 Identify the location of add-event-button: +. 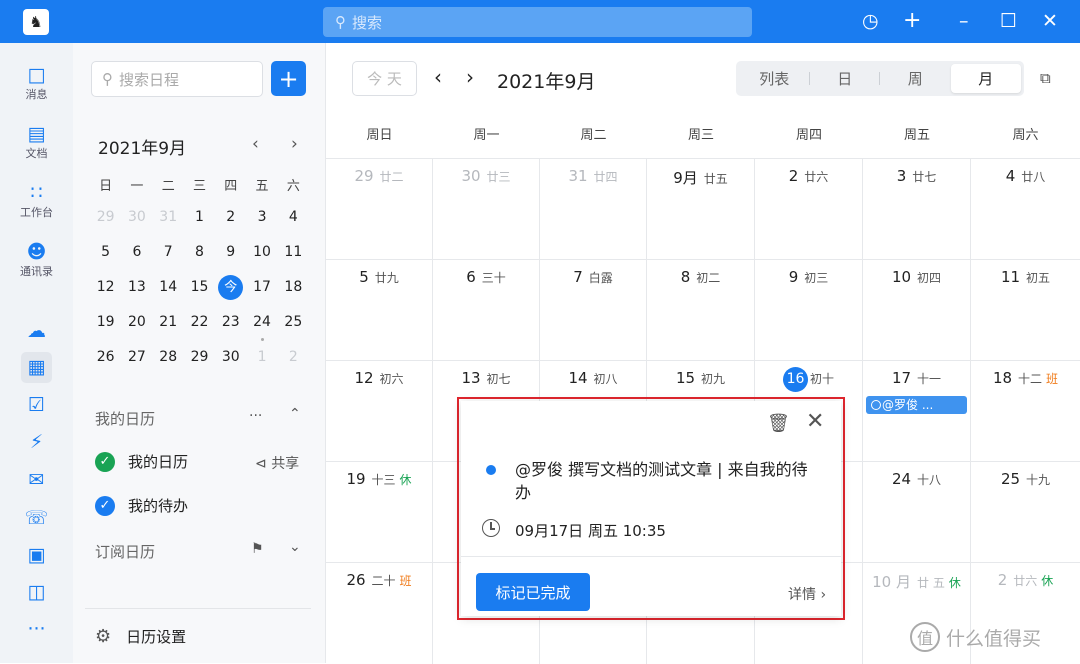
(288, 78).